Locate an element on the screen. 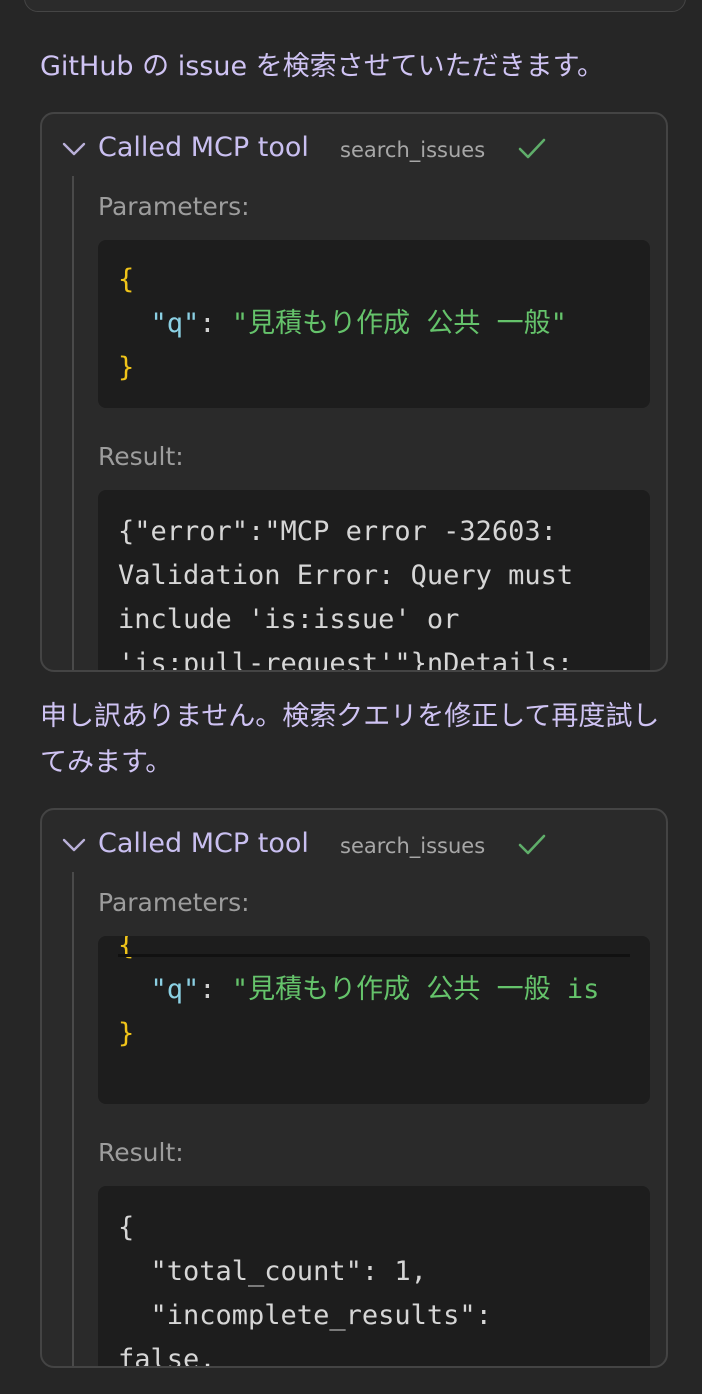 The height and width of the screenshot is (1394, 702). result-line: 'is:pull-request'"}nDetails: is located at coordinates (346, 660).